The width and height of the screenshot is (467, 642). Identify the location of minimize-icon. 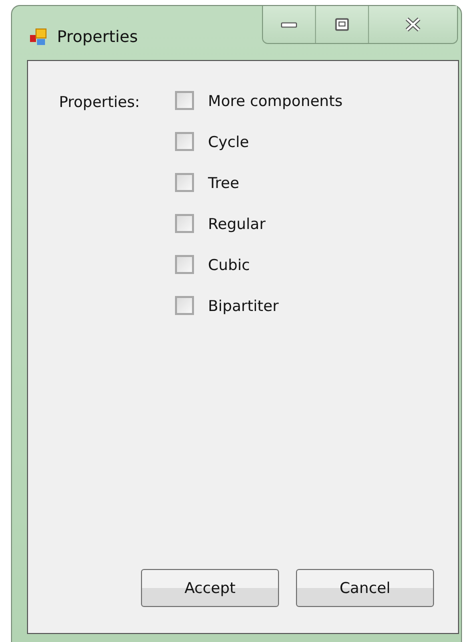
(289, 25).